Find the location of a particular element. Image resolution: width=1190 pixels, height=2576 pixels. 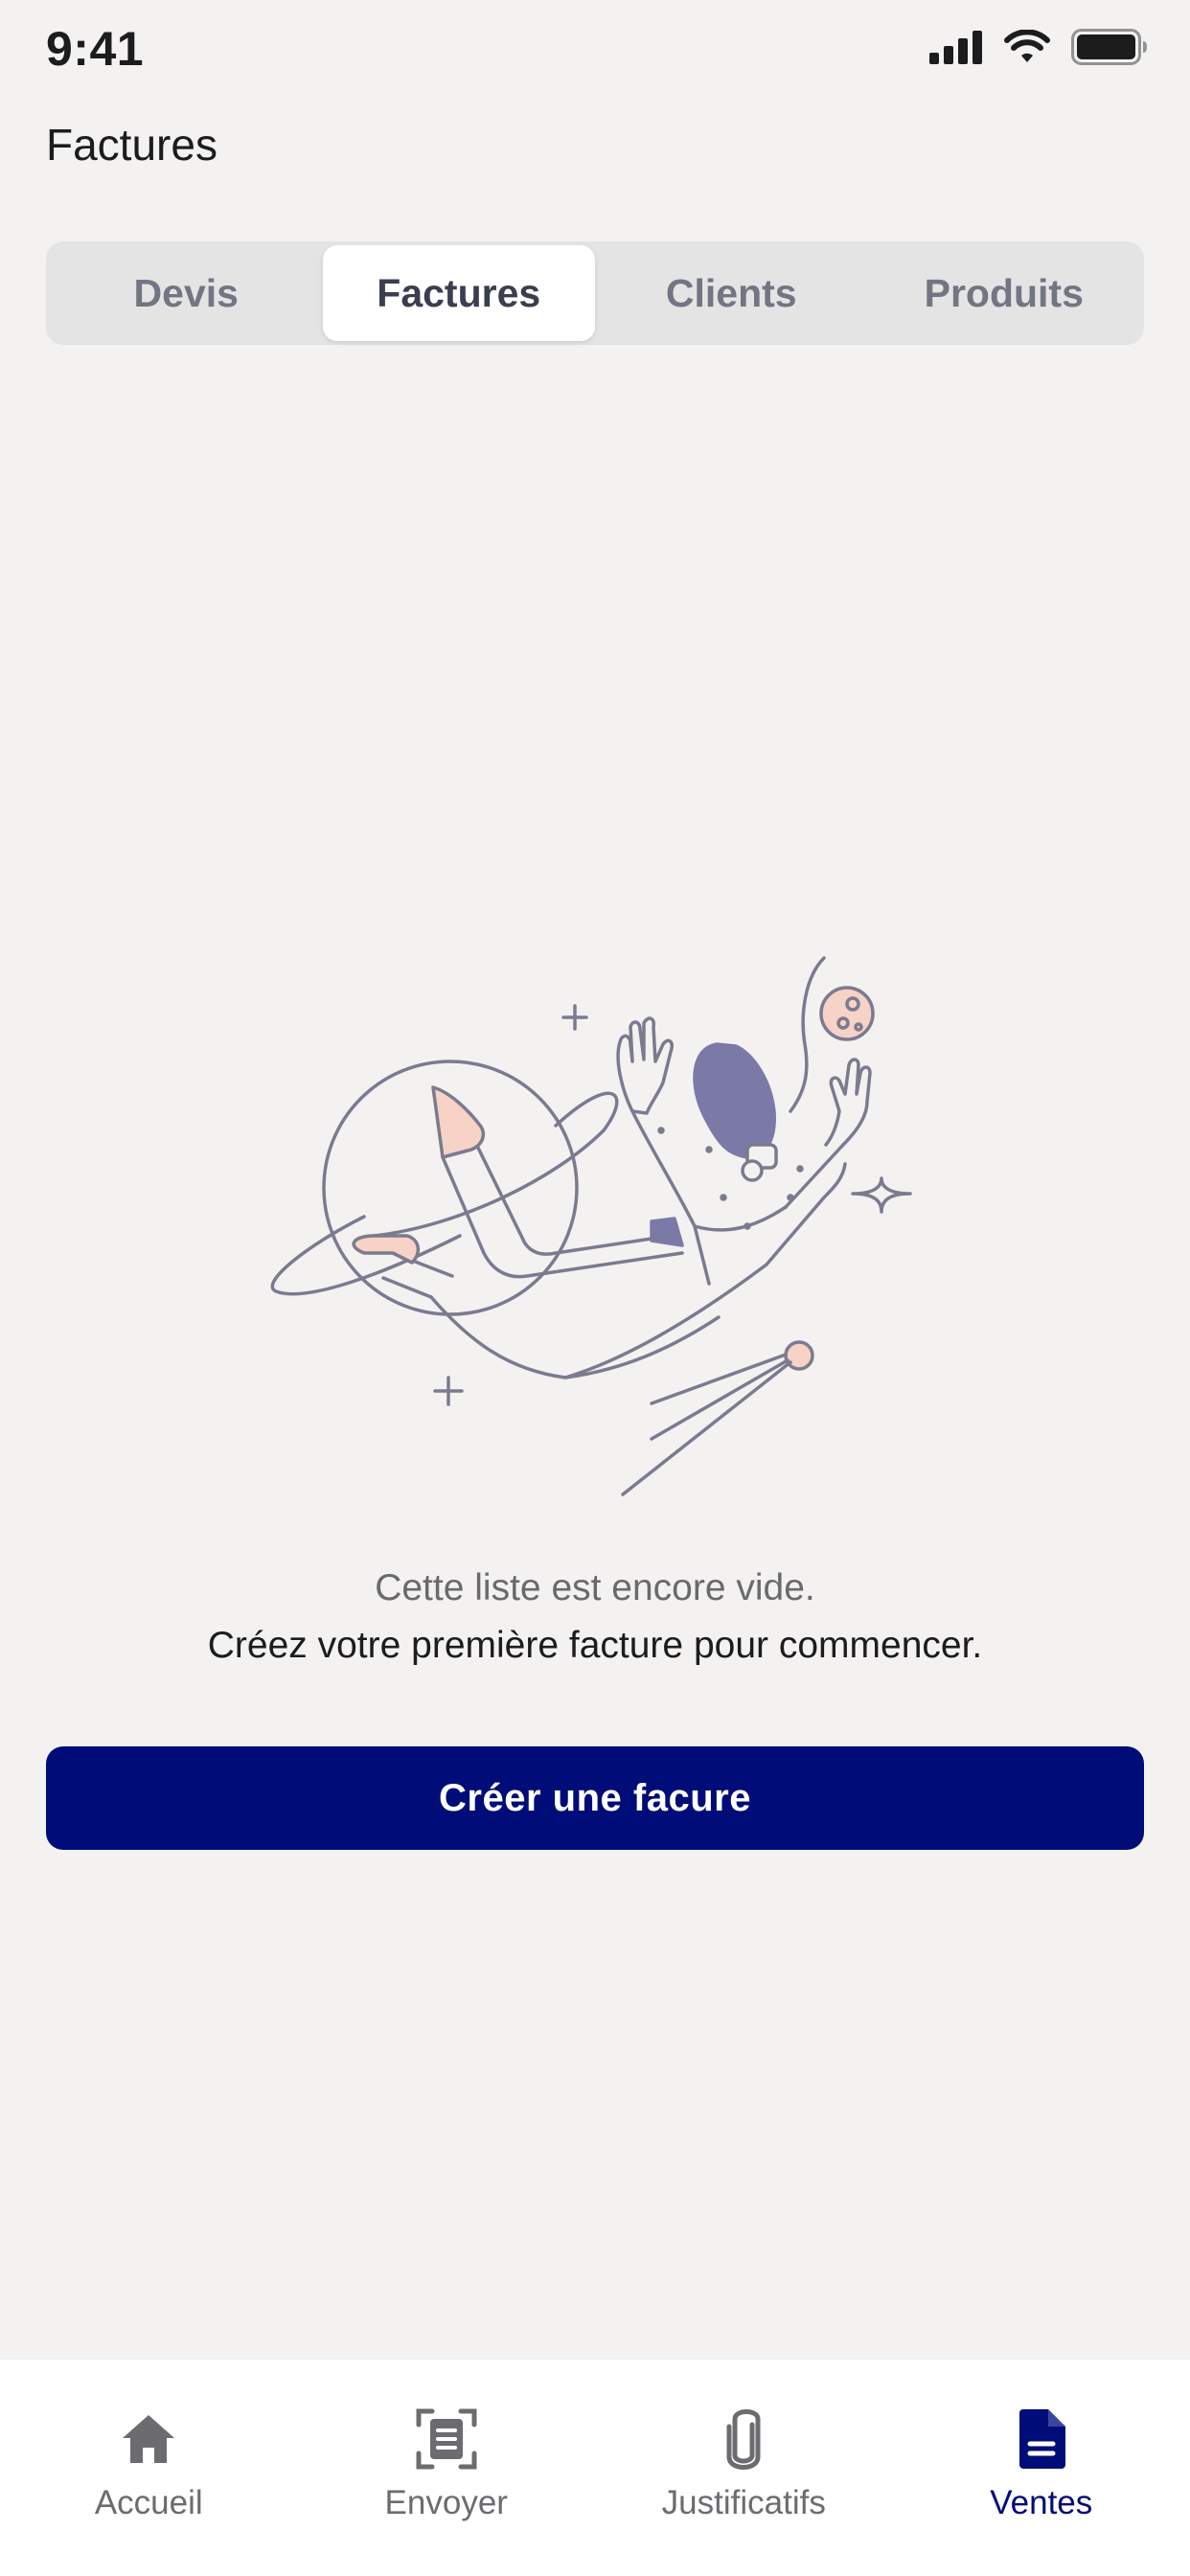

tab-ventes: Ventes is located at coordinates (1041, 2467).